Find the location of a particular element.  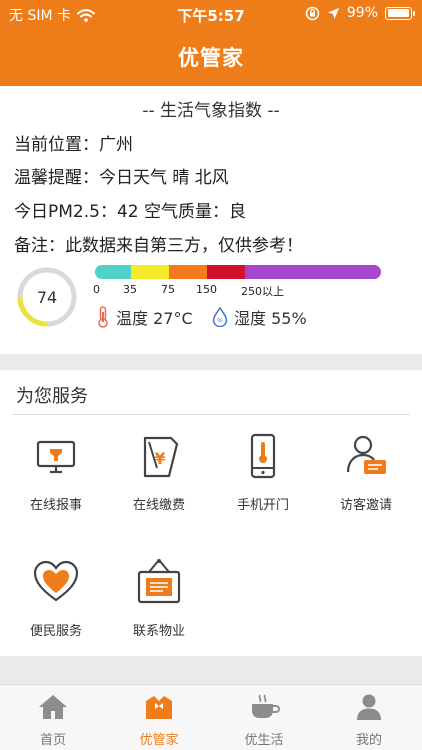

visitor-card-icon is located at coordinates (366, 454).